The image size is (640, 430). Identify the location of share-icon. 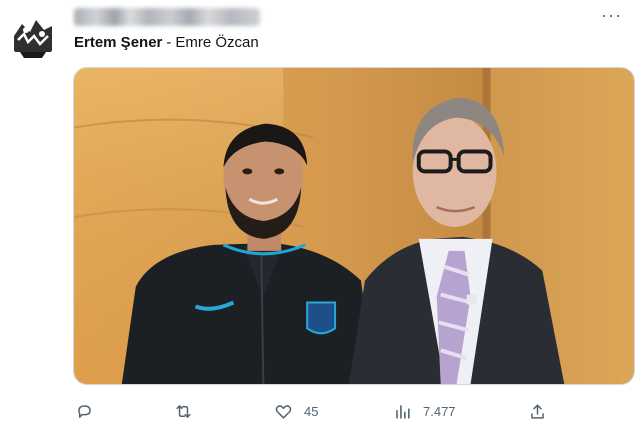
(537, 411).